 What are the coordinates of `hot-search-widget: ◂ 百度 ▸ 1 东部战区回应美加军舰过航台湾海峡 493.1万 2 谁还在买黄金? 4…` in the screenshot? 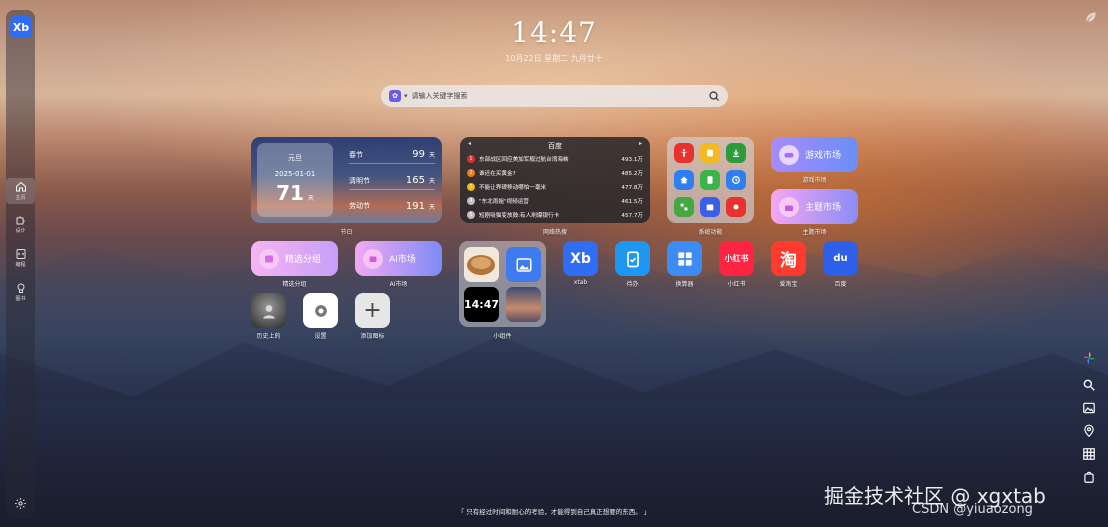 It's located at (555, 180).